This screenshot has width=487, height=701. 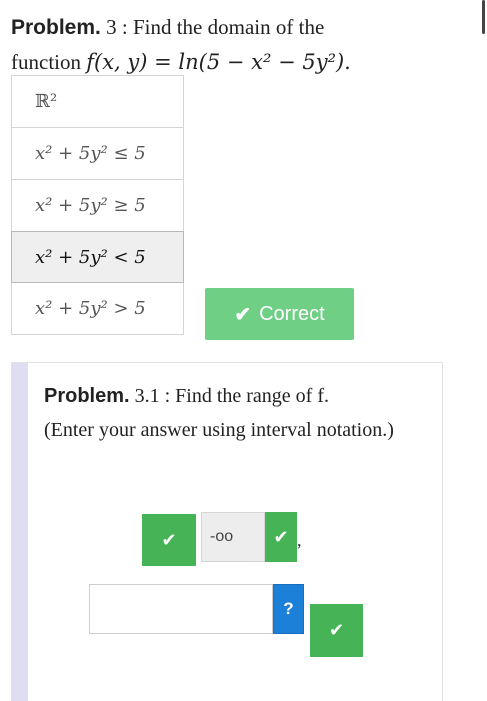 What do you see at coordinates (90, 205) in the screenshot?
I see `option-label: x² + 5y² ≥ 5` at bounding box center [90, 205].